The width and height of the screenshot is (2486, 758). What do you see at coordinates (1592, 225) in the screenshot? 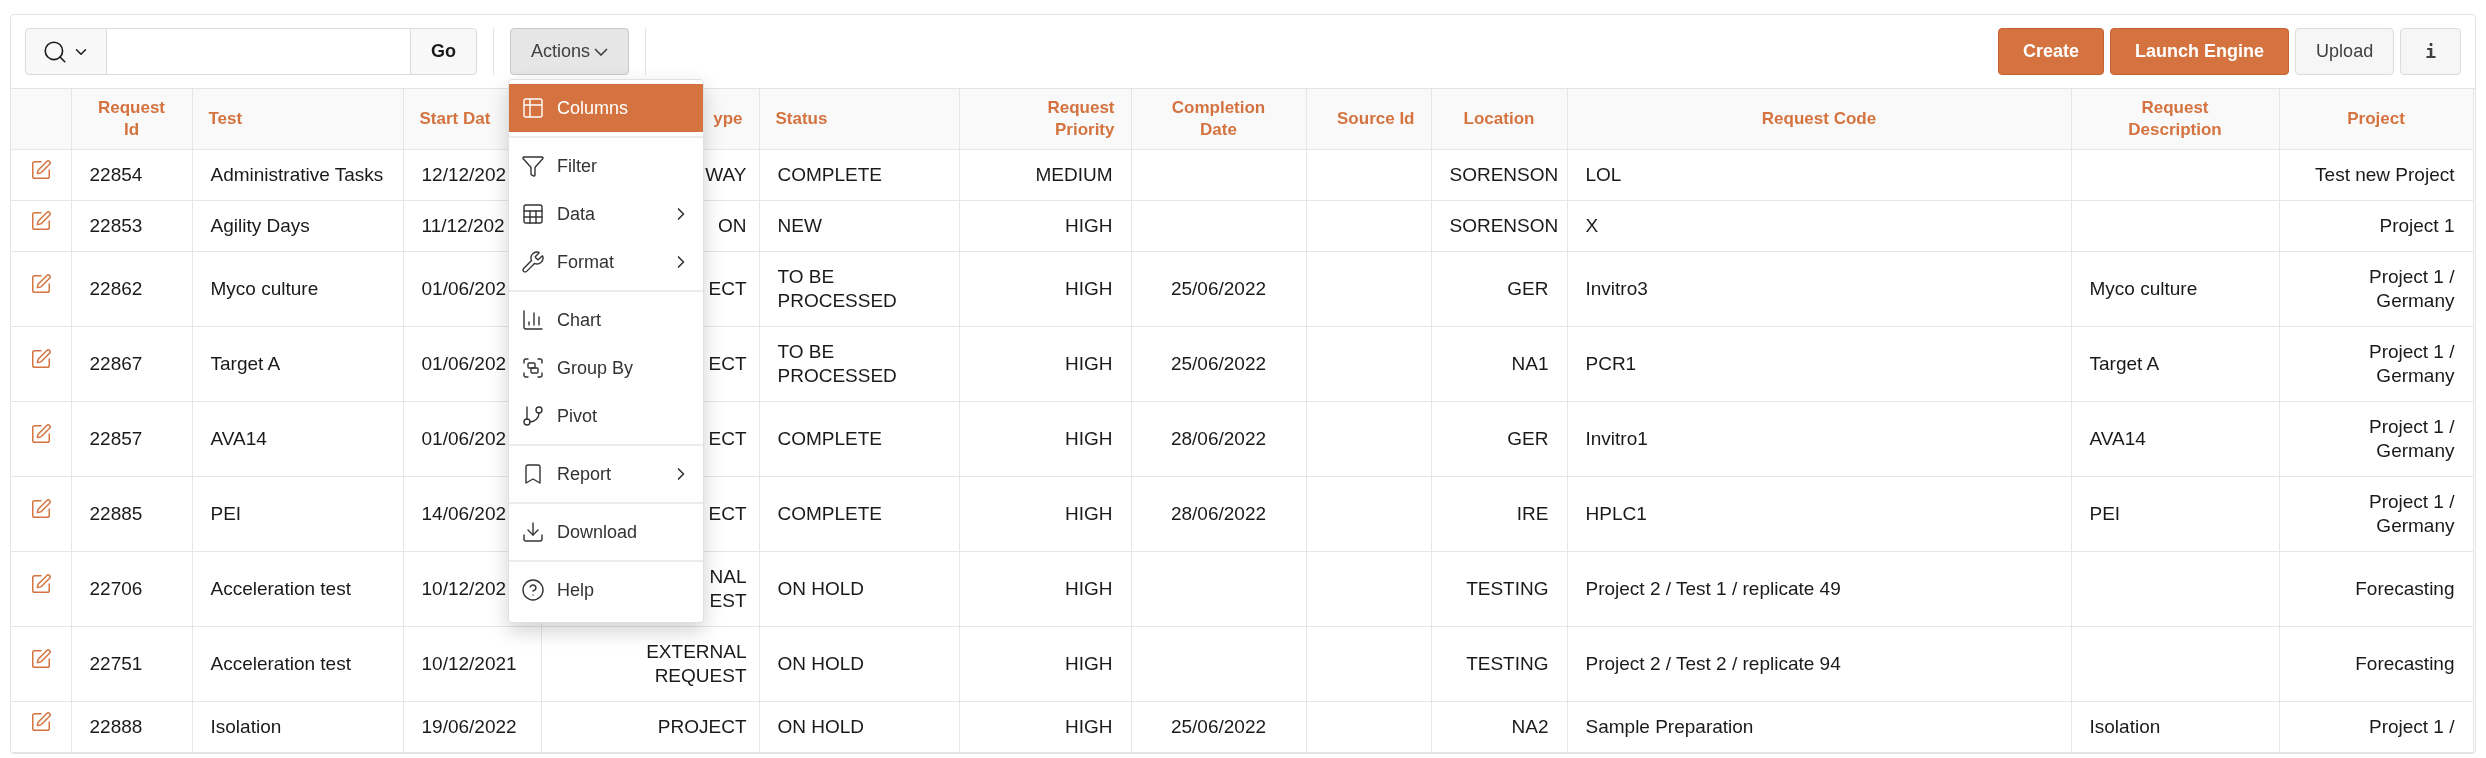
I see `table-cell: X` at bounding box center [1592, 225].